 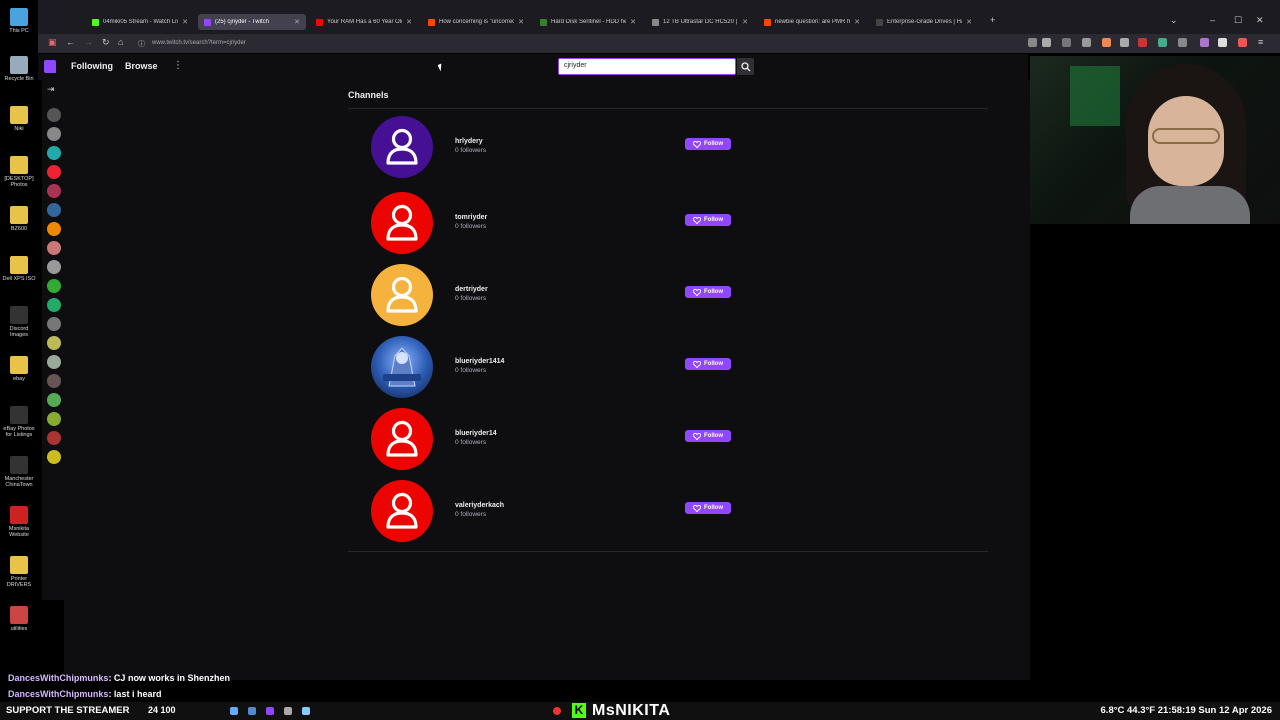 I want to click on nav-browse: Browse, so click(x=141, y=66).